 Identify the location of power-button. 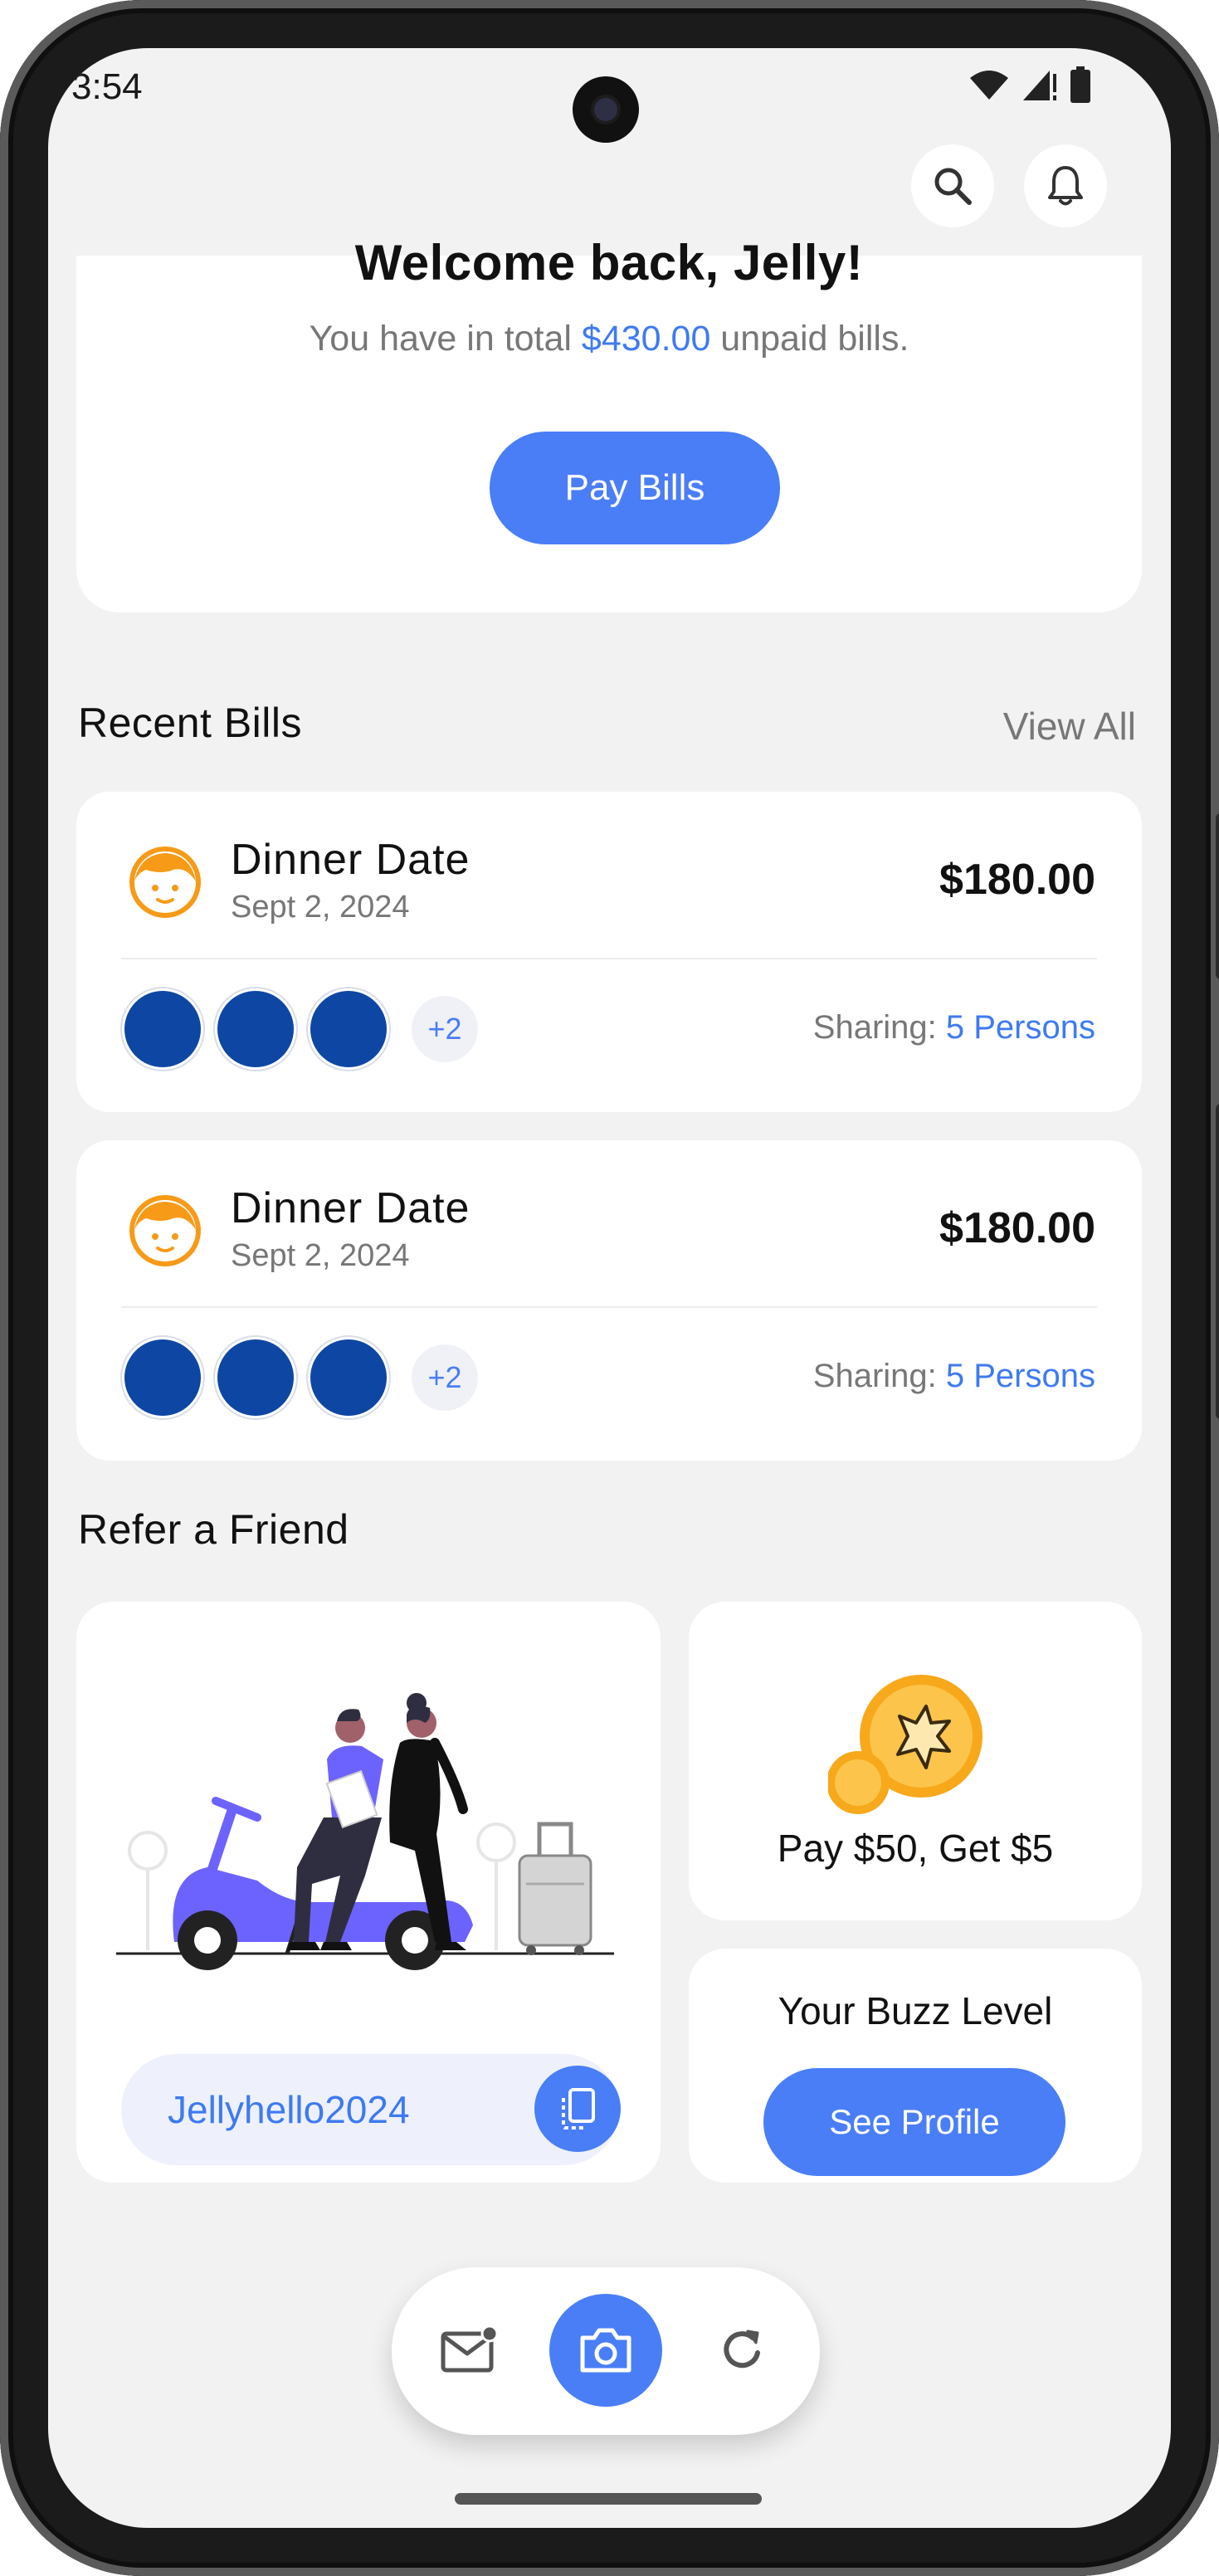
(1218, 896).